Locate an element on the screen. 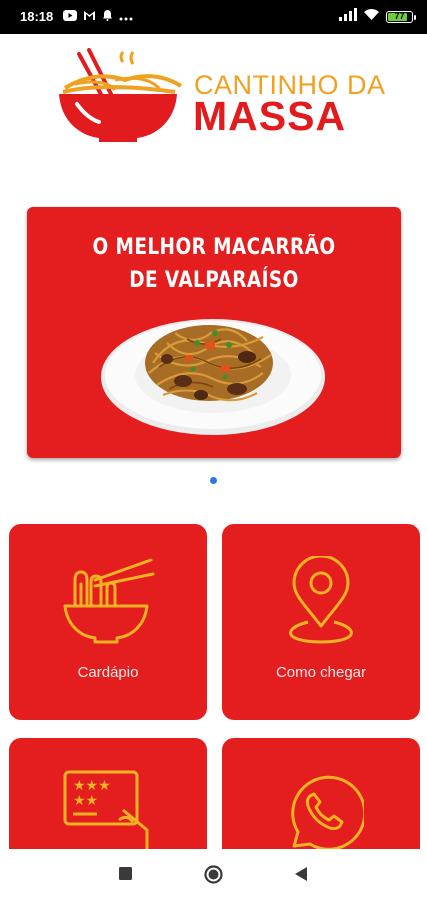 Image resolution: width=427 pixels, height=900 pixels. carousel-indicator is located at coordinates (213, 480).